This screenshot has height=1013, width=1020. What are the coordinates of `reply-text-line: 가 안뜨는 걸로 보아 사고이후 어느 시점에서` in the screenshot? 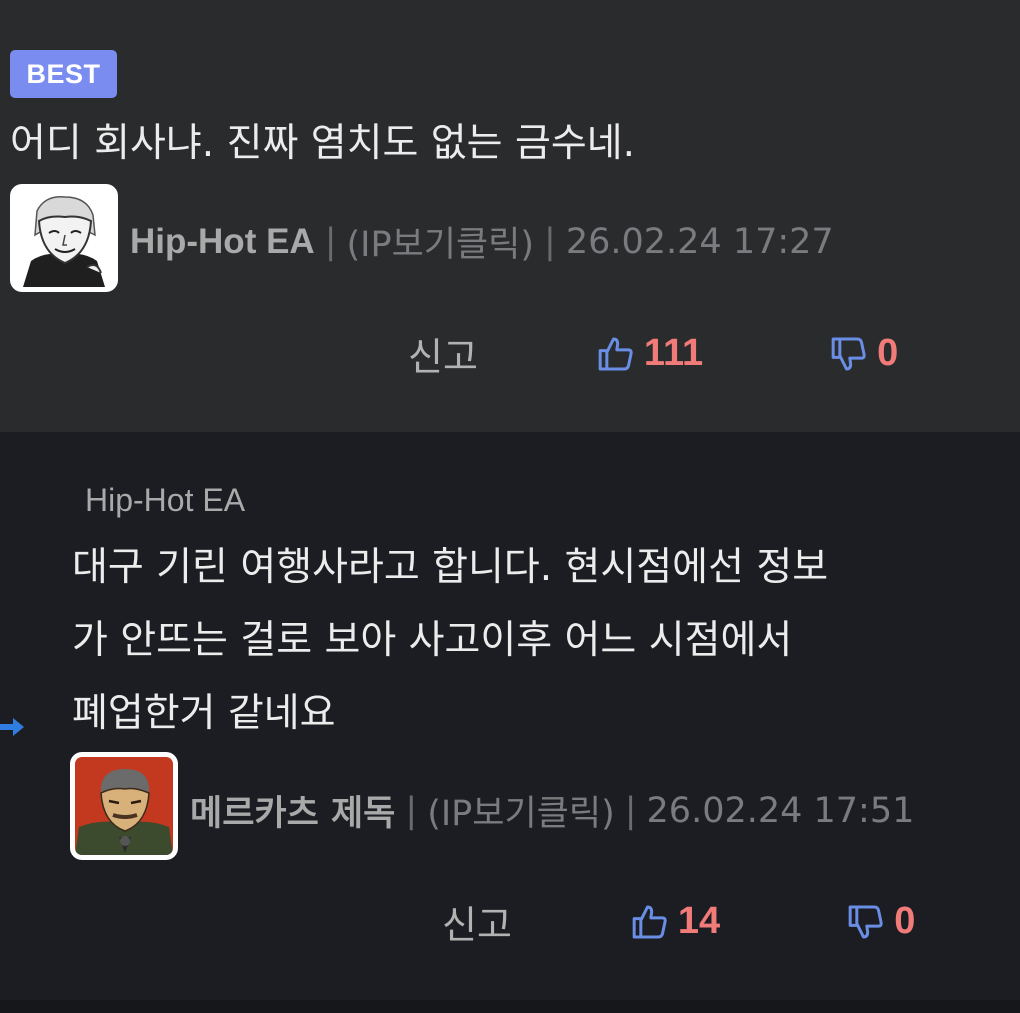 It's located at (432, 640).